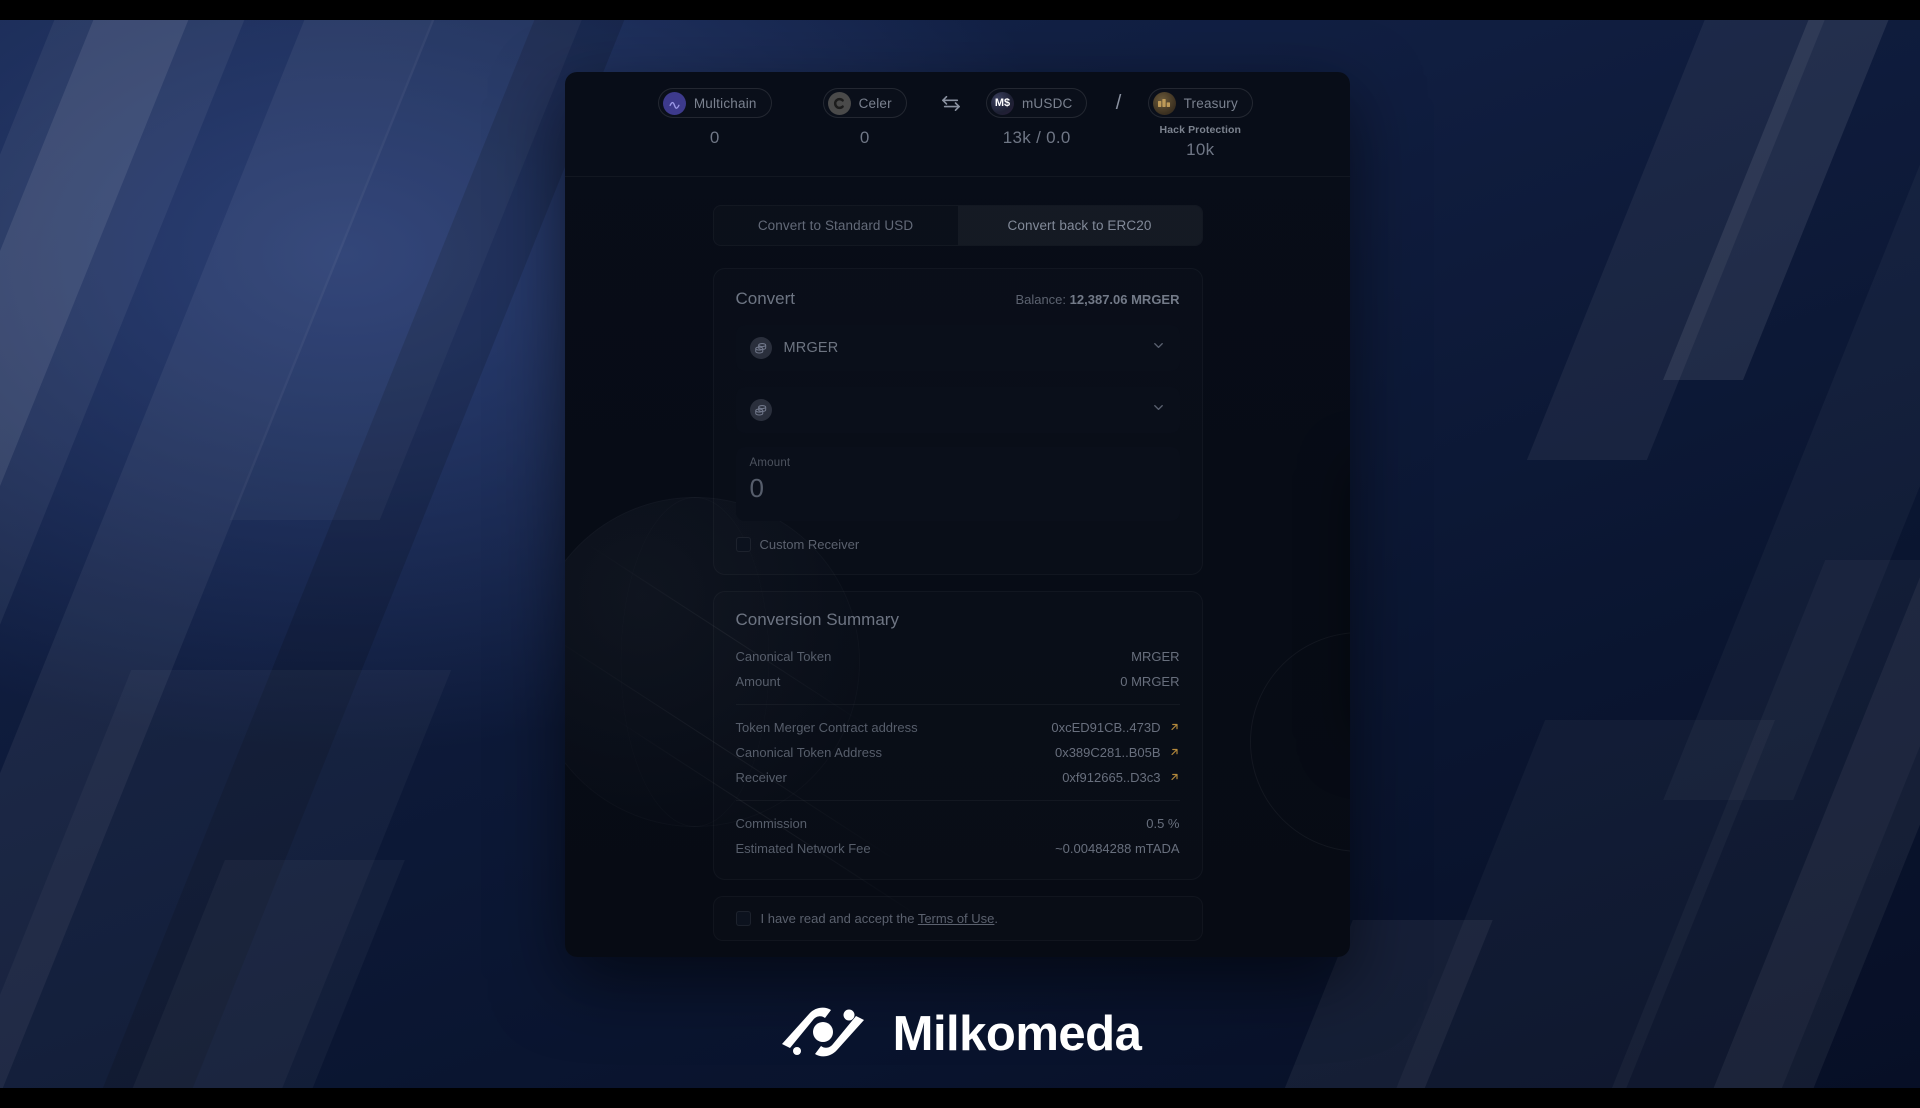  Describe the element at coordinates (743, 544) in the screenshot. I see `custom-receiver-checkbox` at that location.